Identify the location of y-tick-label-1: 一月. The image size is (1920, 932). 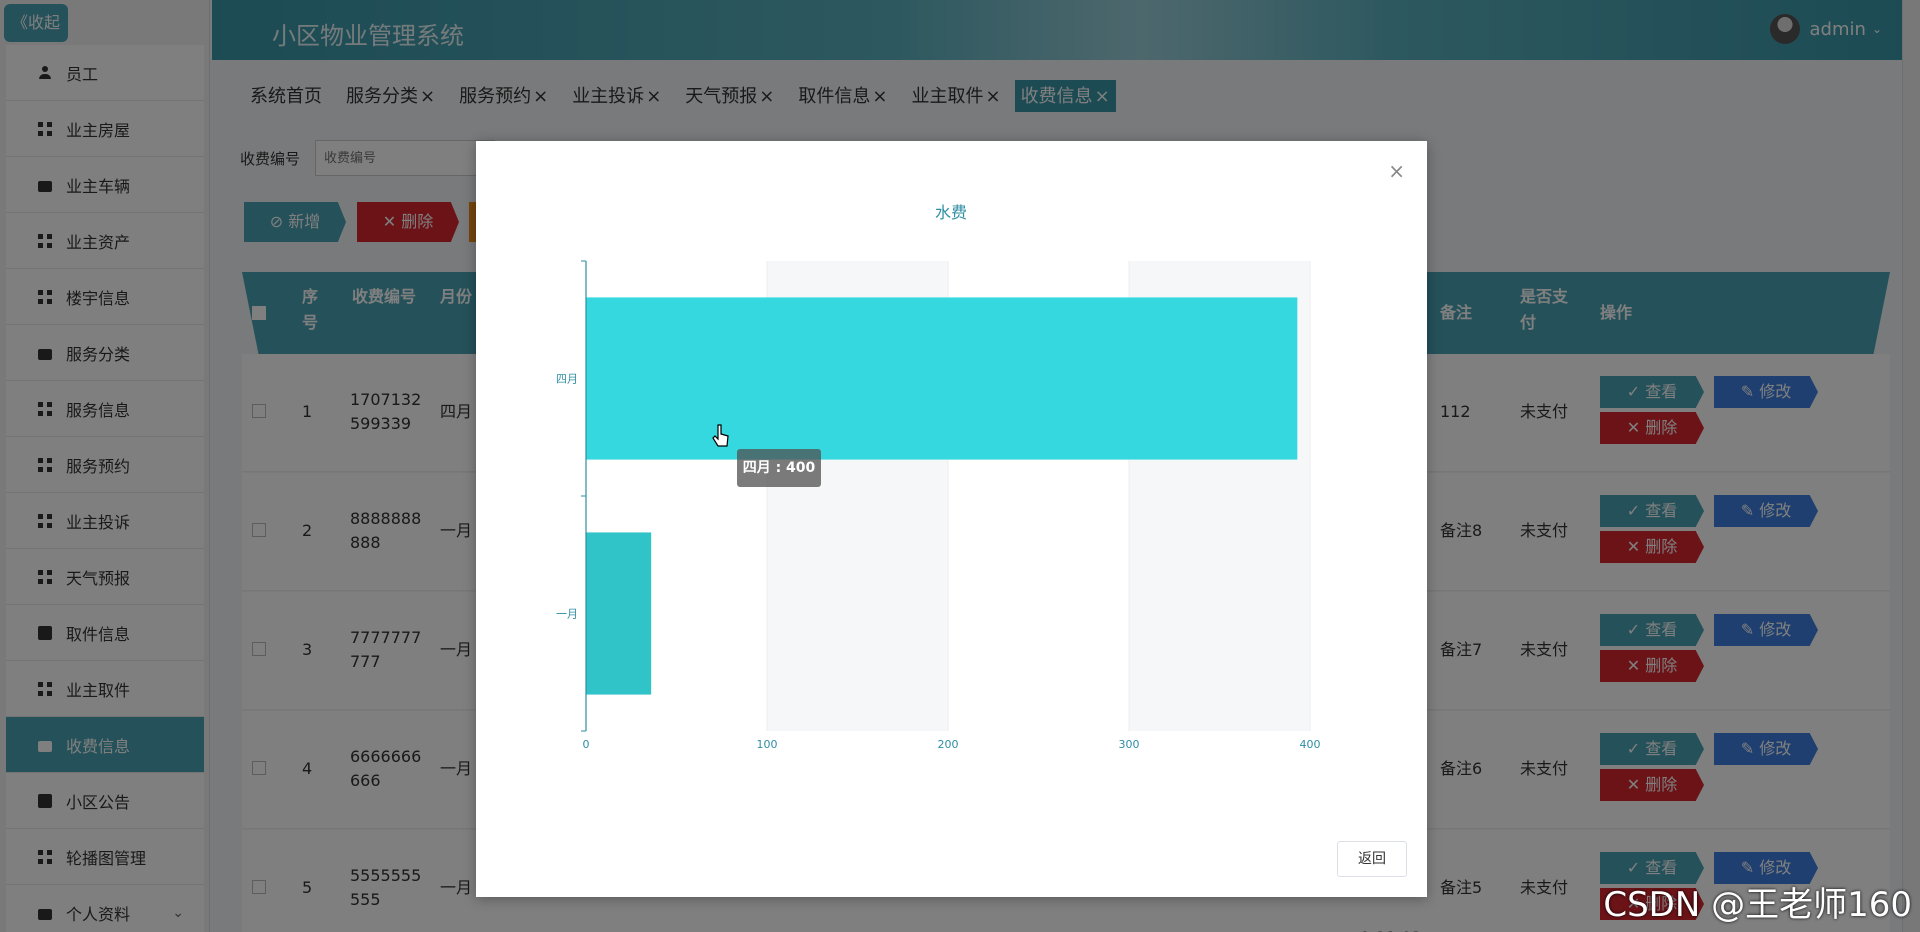
(567, 614).